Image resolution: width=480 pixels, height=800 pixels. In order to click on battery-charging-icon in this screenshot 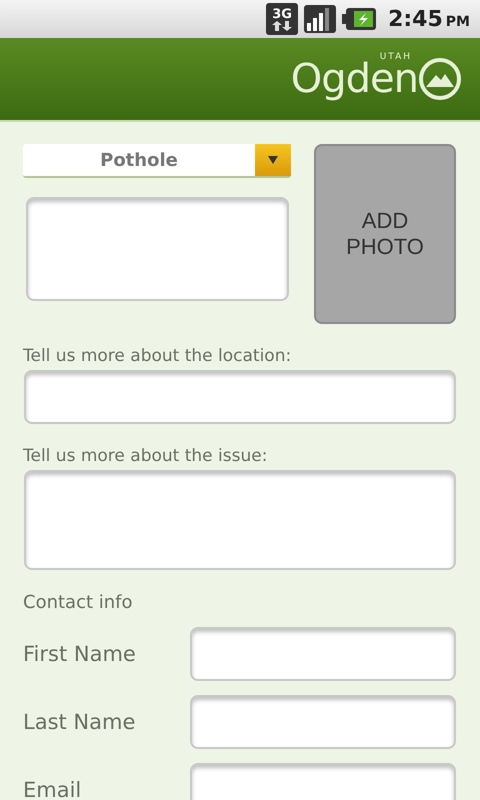, I will do `click(359, 19)`.